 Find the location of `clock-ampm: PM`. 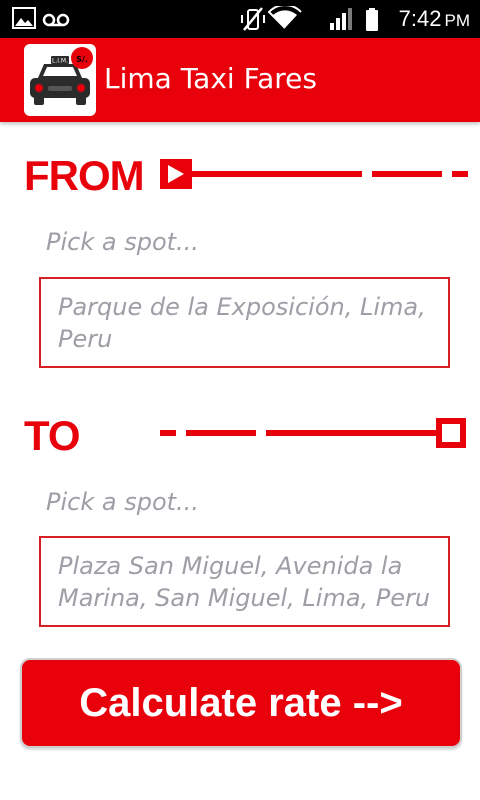

clock-ampm: PM is located at coordinates (457, 20).